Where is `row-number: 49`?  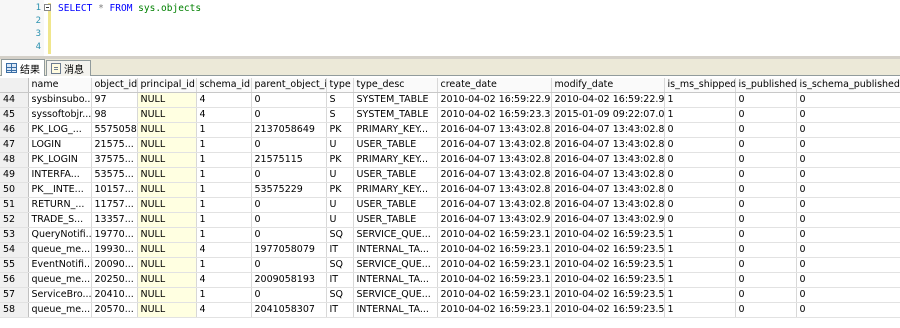 row-number: 49 is located at coordinates (14, 175).